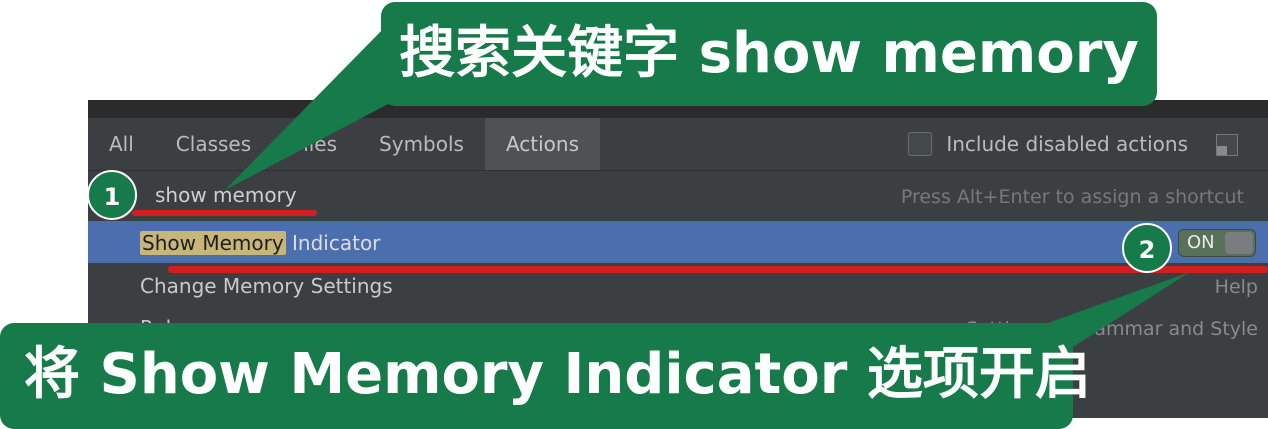  Describe the element at coordinates (769, 54) in the screenshot. I see `callout-top: 搜索关键字 show memory` at that location.